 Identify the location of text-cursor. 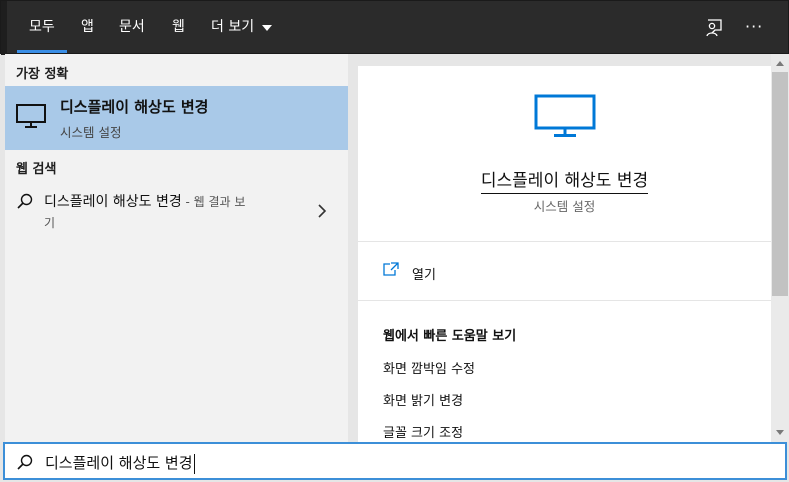
(194, 463).